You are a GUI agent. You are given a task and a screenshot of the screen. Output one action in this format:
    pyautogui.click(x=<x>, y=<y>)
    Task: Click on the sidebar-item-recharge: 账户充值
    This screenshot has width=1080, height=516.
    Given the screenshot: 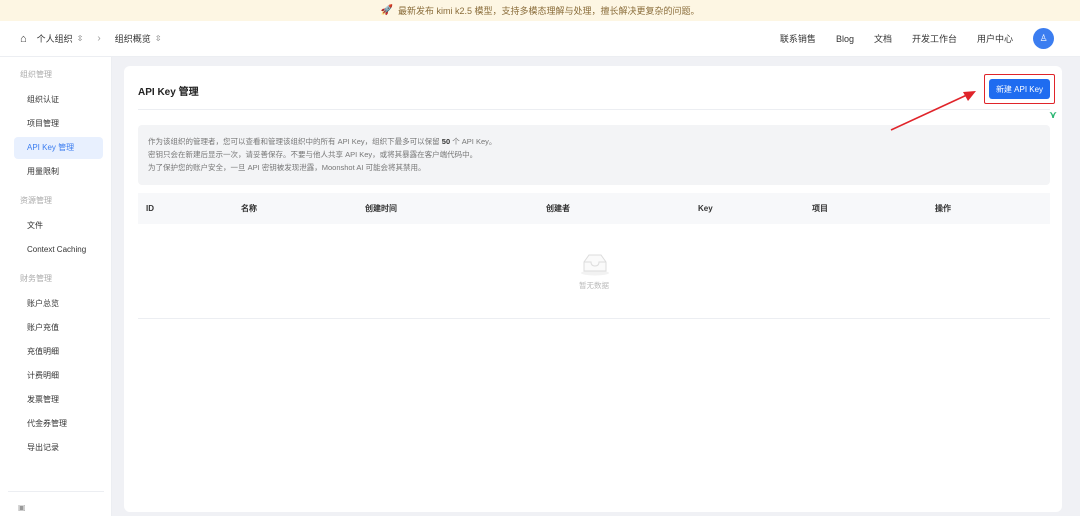 What is the action you would take?
    pyautogui.click(x=51, y=328)
    